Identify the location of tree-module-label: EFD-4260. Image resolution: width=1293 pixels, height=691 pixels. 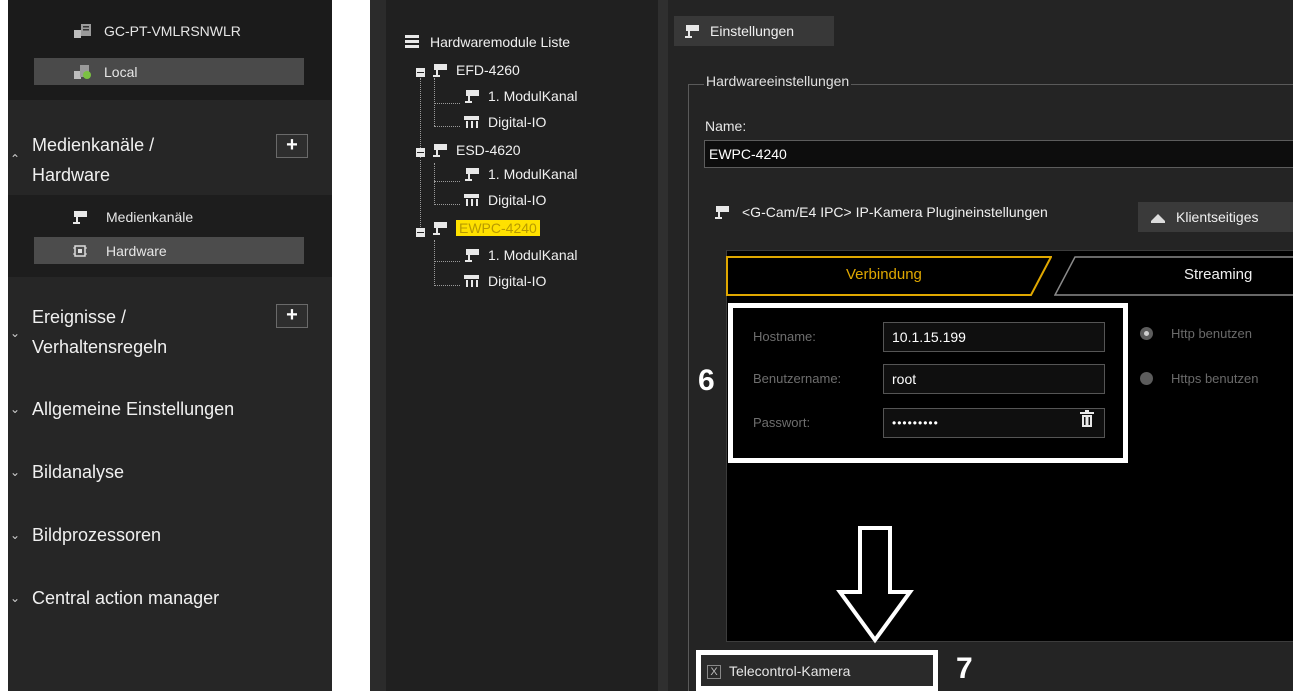
(488, 70).